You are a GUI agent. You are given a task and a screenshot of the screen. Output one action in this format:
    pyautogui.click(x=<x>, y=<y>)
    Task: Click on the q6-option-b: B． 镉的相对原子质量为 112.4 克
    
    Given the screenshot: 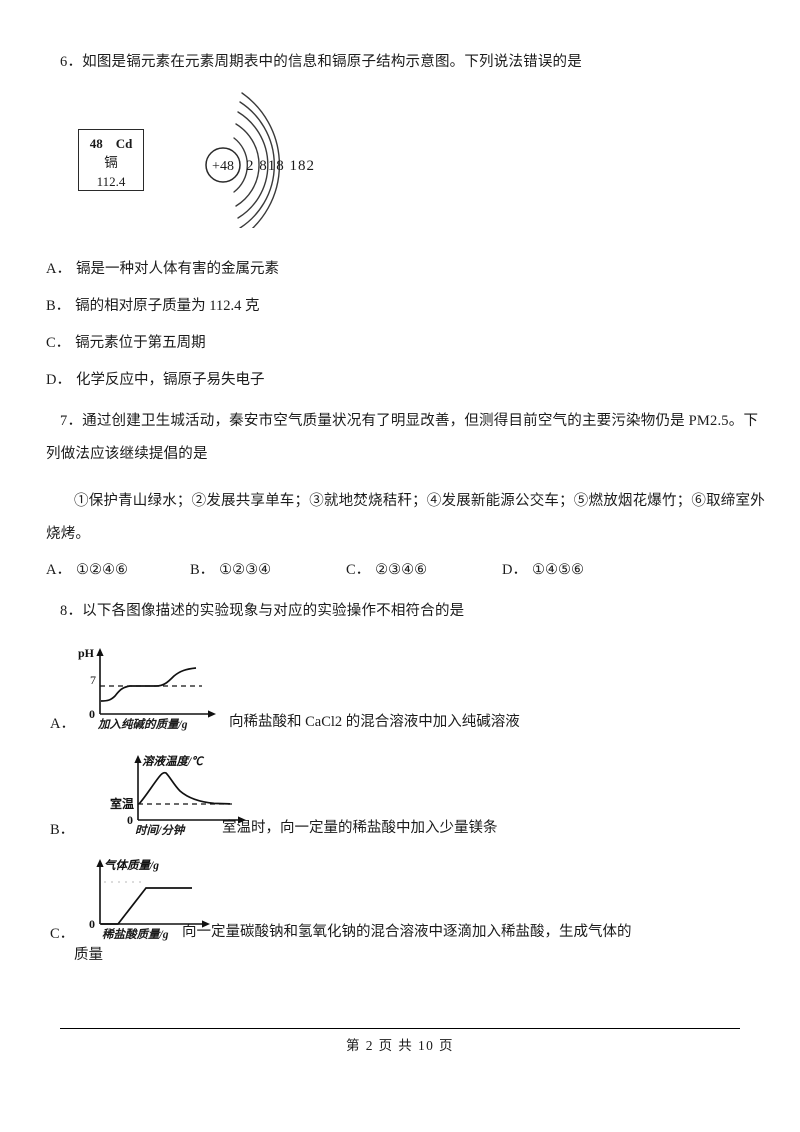 What is the action you would take?
    pyautogui.click(x=153, y=306)
    